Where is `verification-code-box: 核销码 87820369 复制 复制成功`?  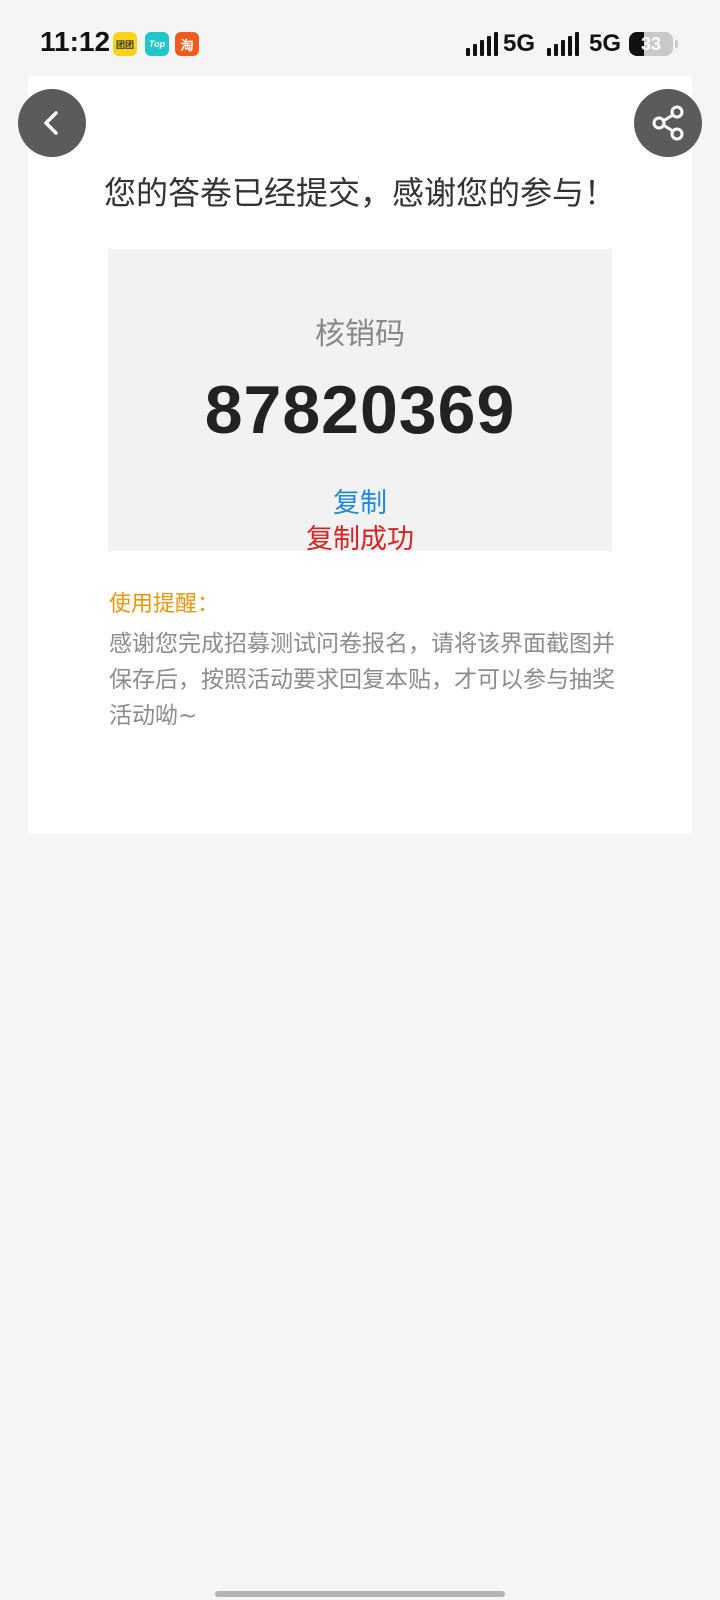 verification-code-box: 核销码 87820369 复制 复制成功 is located at coordinates (360, 402).